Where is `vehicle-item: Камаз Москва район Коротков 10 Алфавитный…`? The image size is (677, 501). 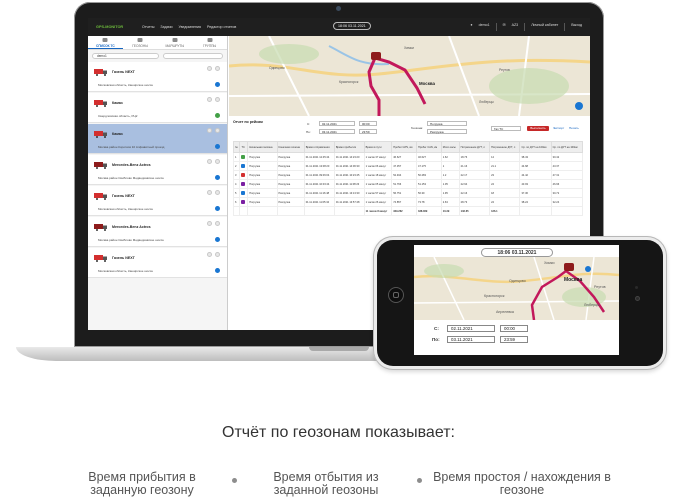 vehicle-item: Камаз Москва район Коротков 10 Алфавитный… is located at coordinates (157, 139).